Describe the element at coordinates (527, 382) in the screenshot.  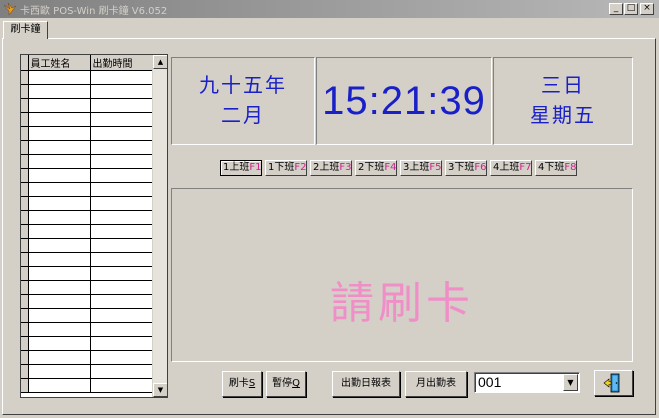
I see `store-select: 001 ▼` at that location.